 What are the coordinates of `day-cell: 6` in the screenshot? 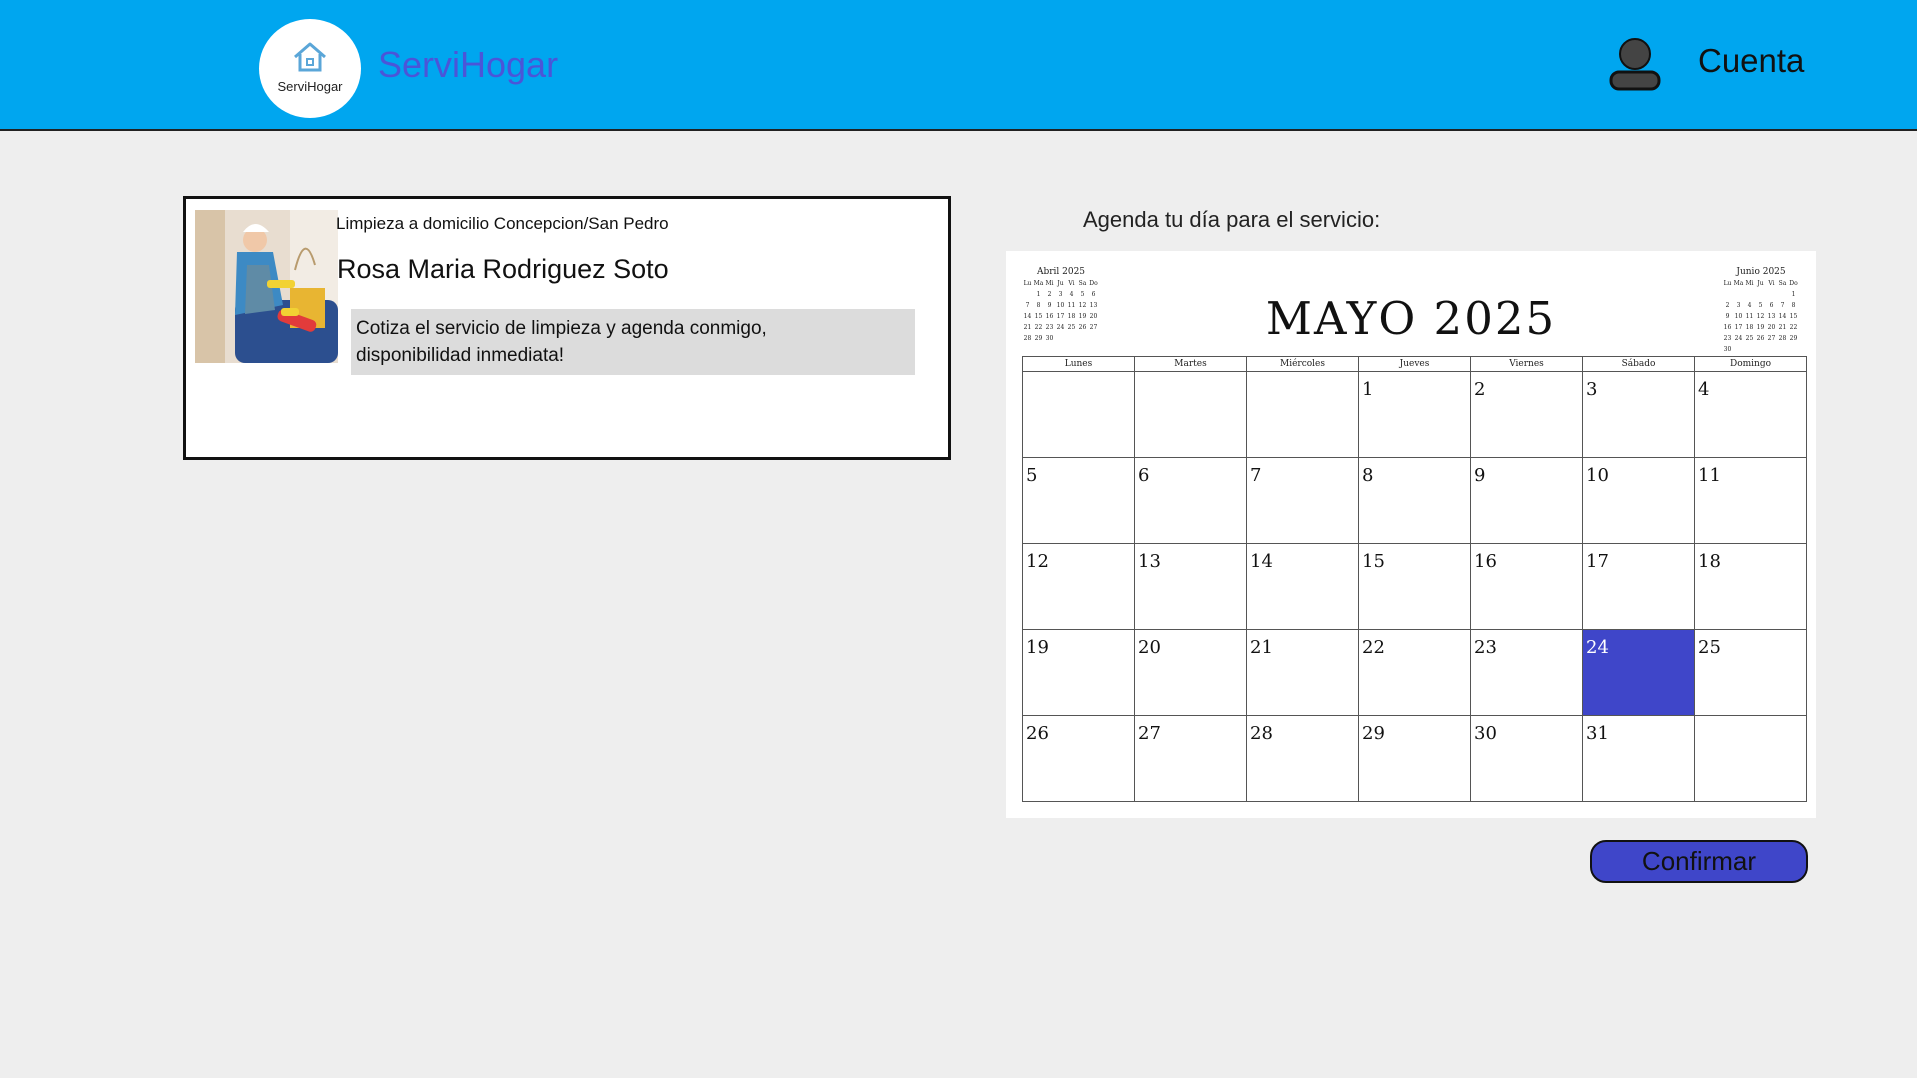 It's located at (1191, 501).